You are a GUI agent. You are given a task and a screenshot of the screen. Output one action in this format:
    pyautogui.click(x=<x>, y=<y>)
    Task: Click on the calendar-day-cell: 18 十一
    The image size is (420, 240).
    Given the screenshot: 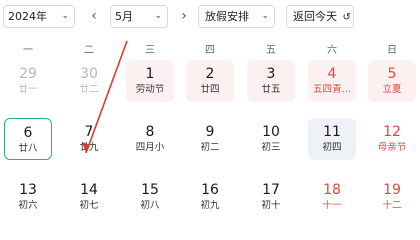 What is the action you would take?
    pyautogui.click(x=332, y=197)
    